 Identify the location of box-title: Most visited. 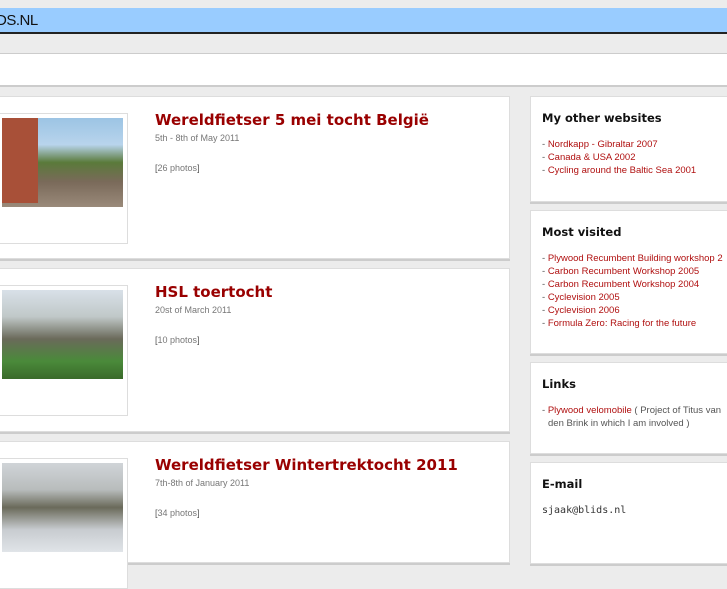
(582, 232).